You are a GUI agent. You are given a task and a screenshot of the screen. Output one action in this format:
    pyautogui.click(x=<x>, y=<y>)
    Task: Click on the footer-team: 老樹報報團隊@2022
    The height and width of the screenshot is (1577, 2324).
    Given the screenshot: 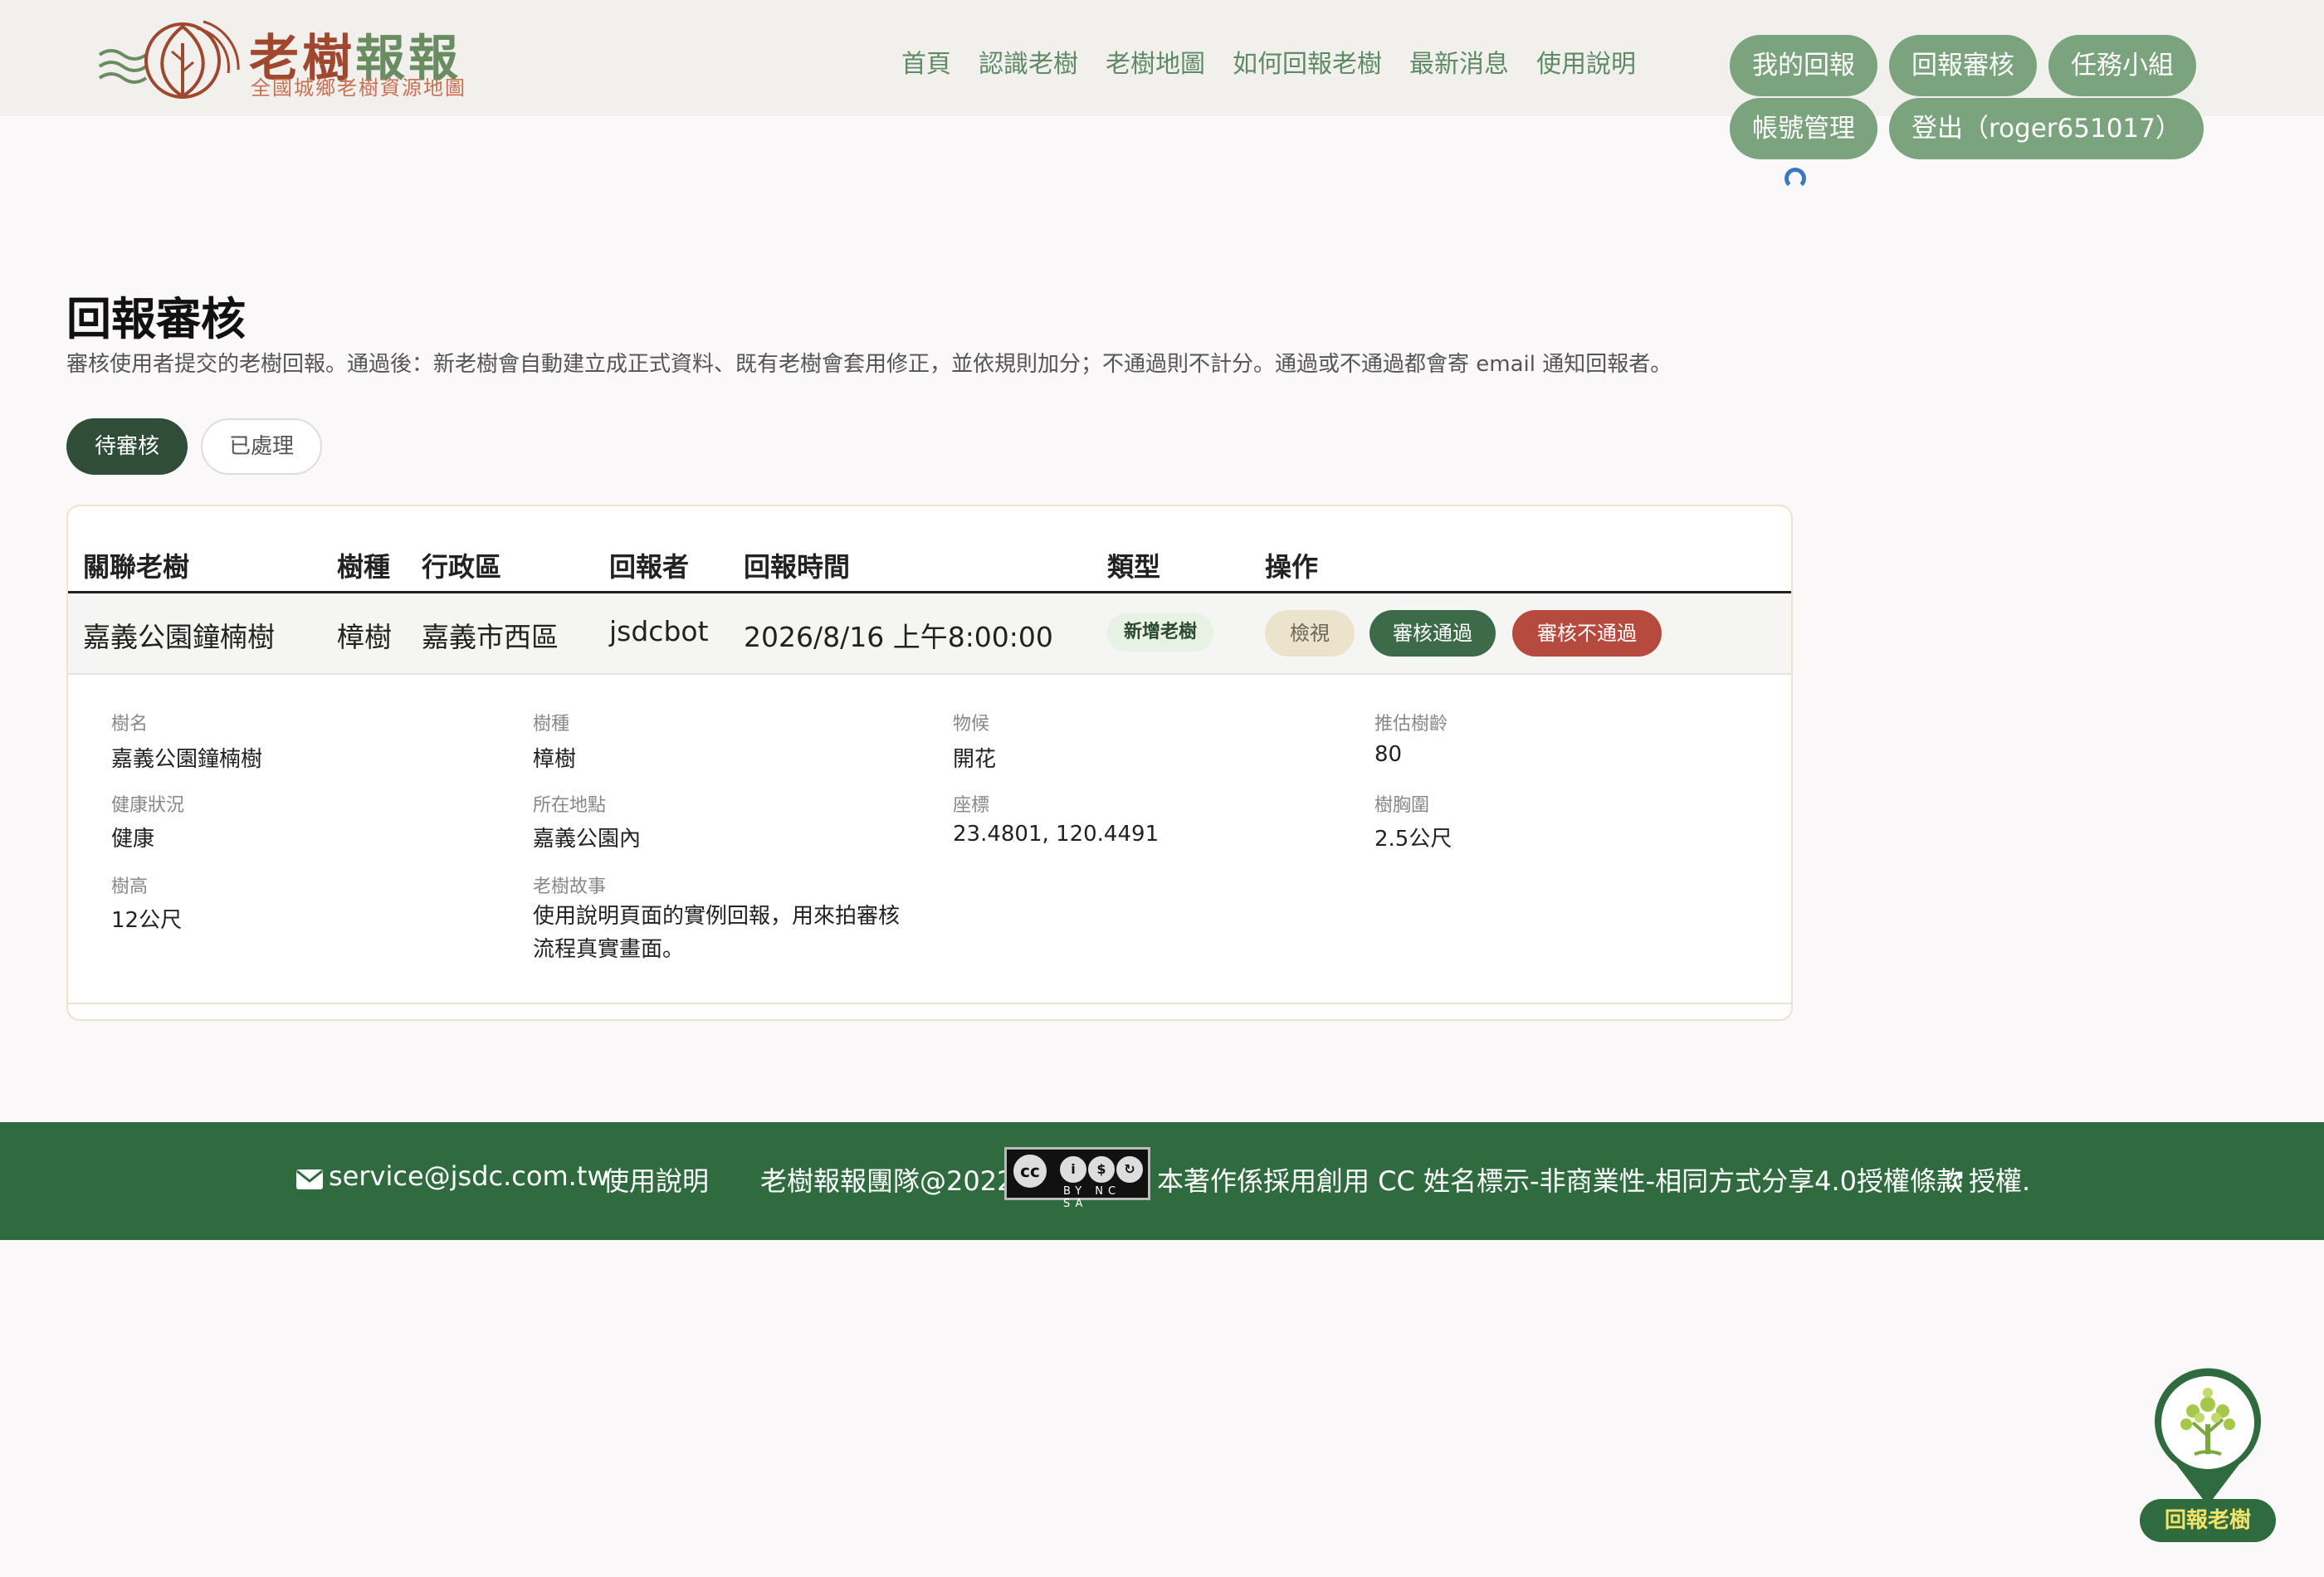 What is the action you would take?
    pyautogui.click(x=887, y=1181)
    